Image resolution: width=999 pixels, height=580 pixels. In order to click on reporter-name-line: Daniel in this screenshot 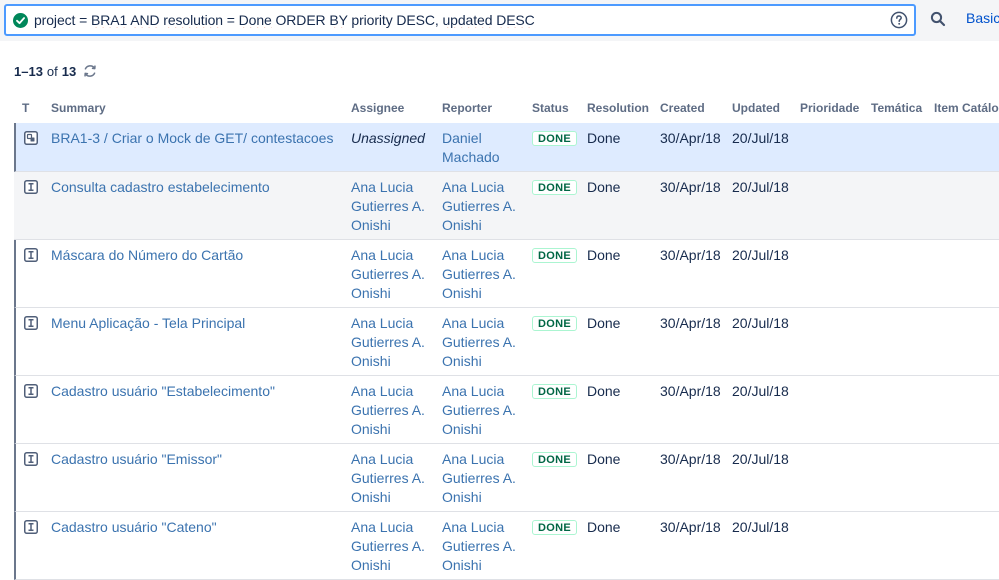, I will do `click(462, 138)`.